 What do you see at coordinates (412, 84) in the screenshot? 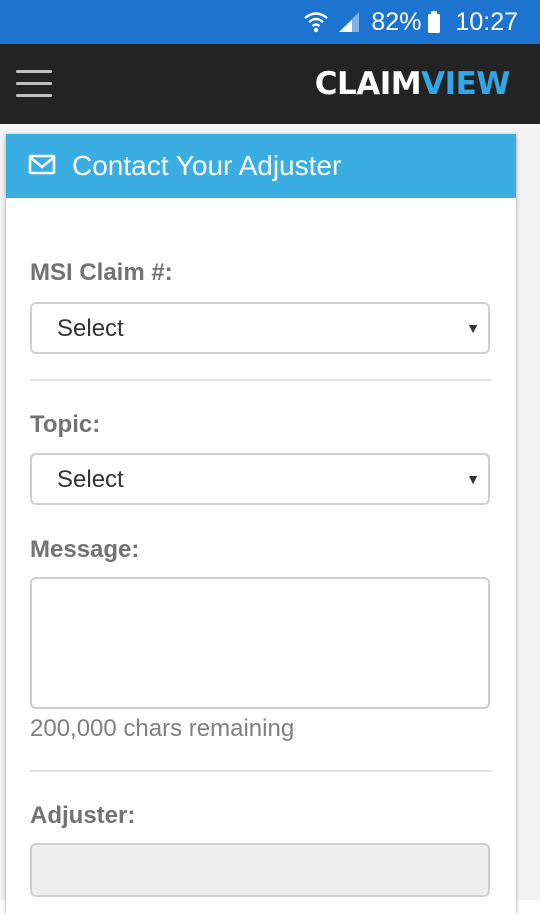
I see `claimview-logo: CLAIMVIEW` at bounding box center [412, 84].